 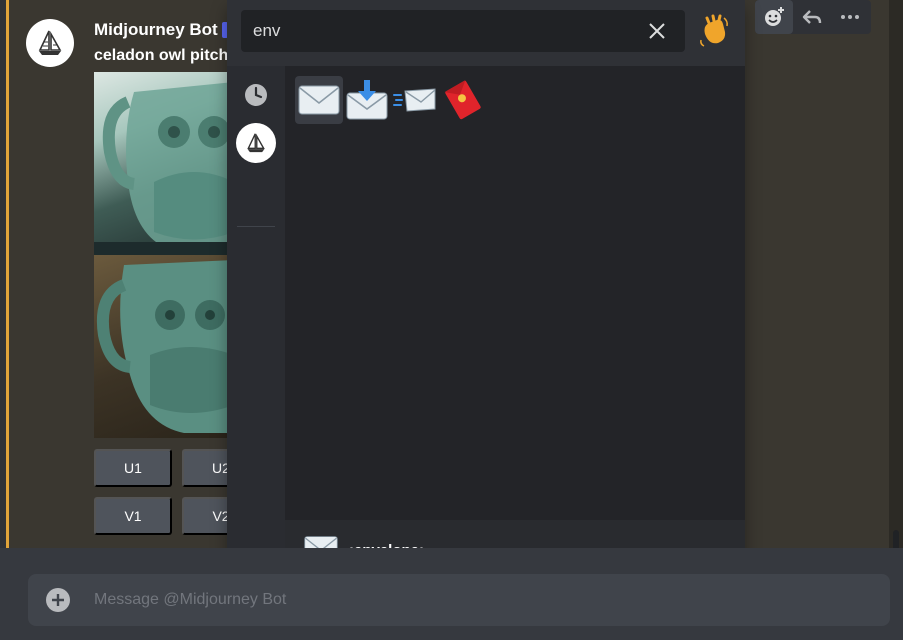 I want to click on message-highlight-bar, so click(x=7, y=274).